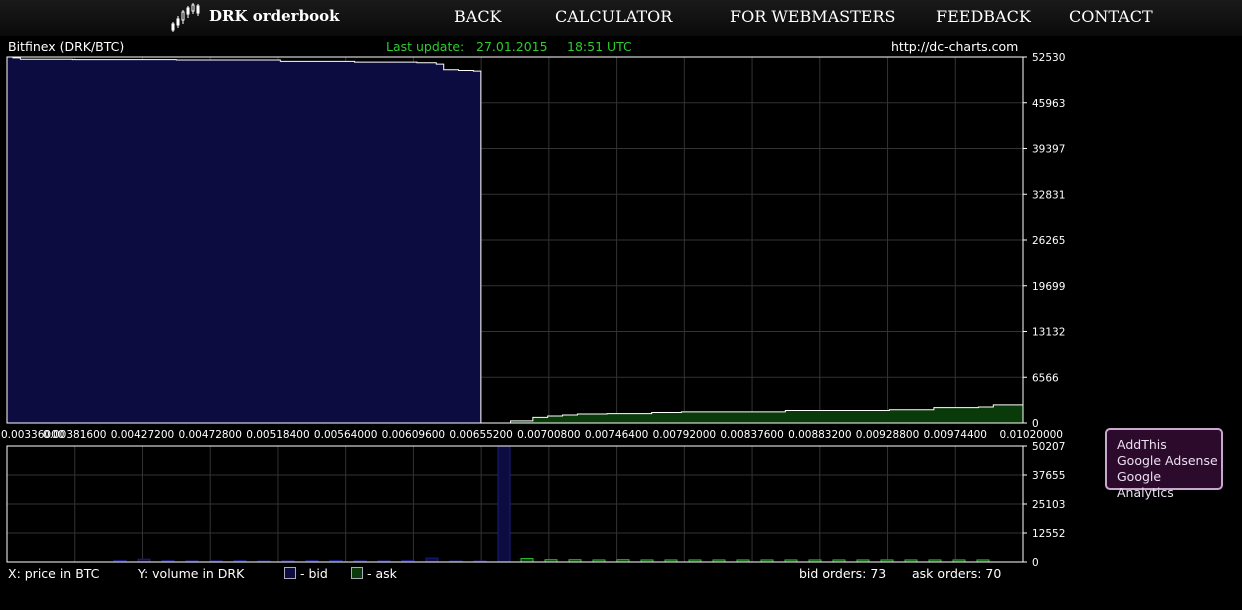 The width and height of the screenshot is (1242, 610). What do you see at coordinates (1048, 476) in the screenshot?
I see `volume-y-tick-label: 37655` at bounding box center [1048, 476].